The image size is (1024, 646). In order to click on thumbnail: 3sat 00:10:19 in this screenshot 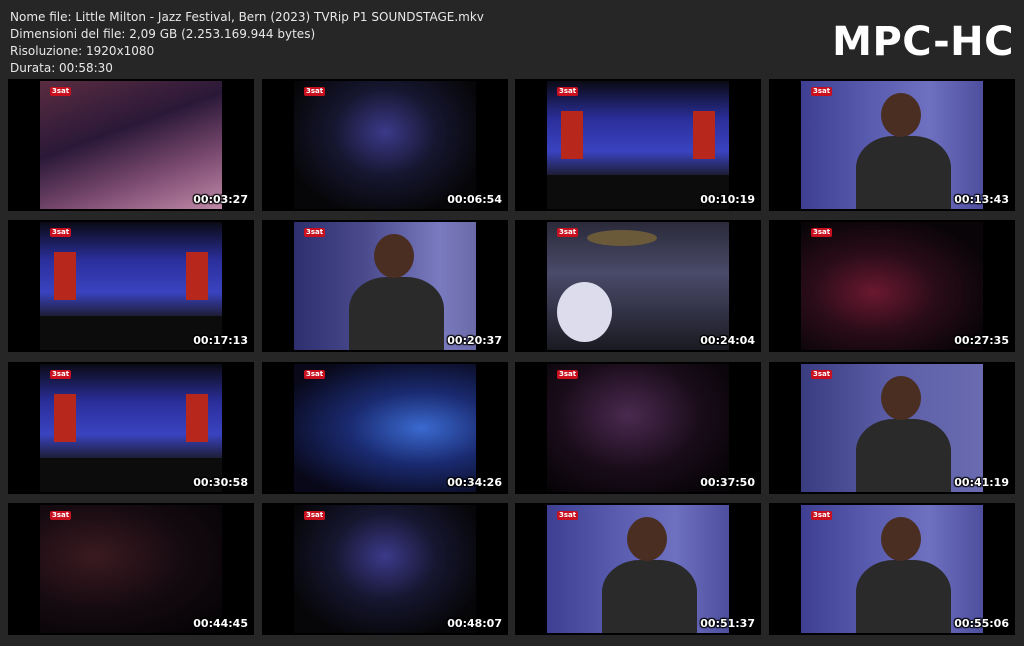, I will do `click(638, 145)`.